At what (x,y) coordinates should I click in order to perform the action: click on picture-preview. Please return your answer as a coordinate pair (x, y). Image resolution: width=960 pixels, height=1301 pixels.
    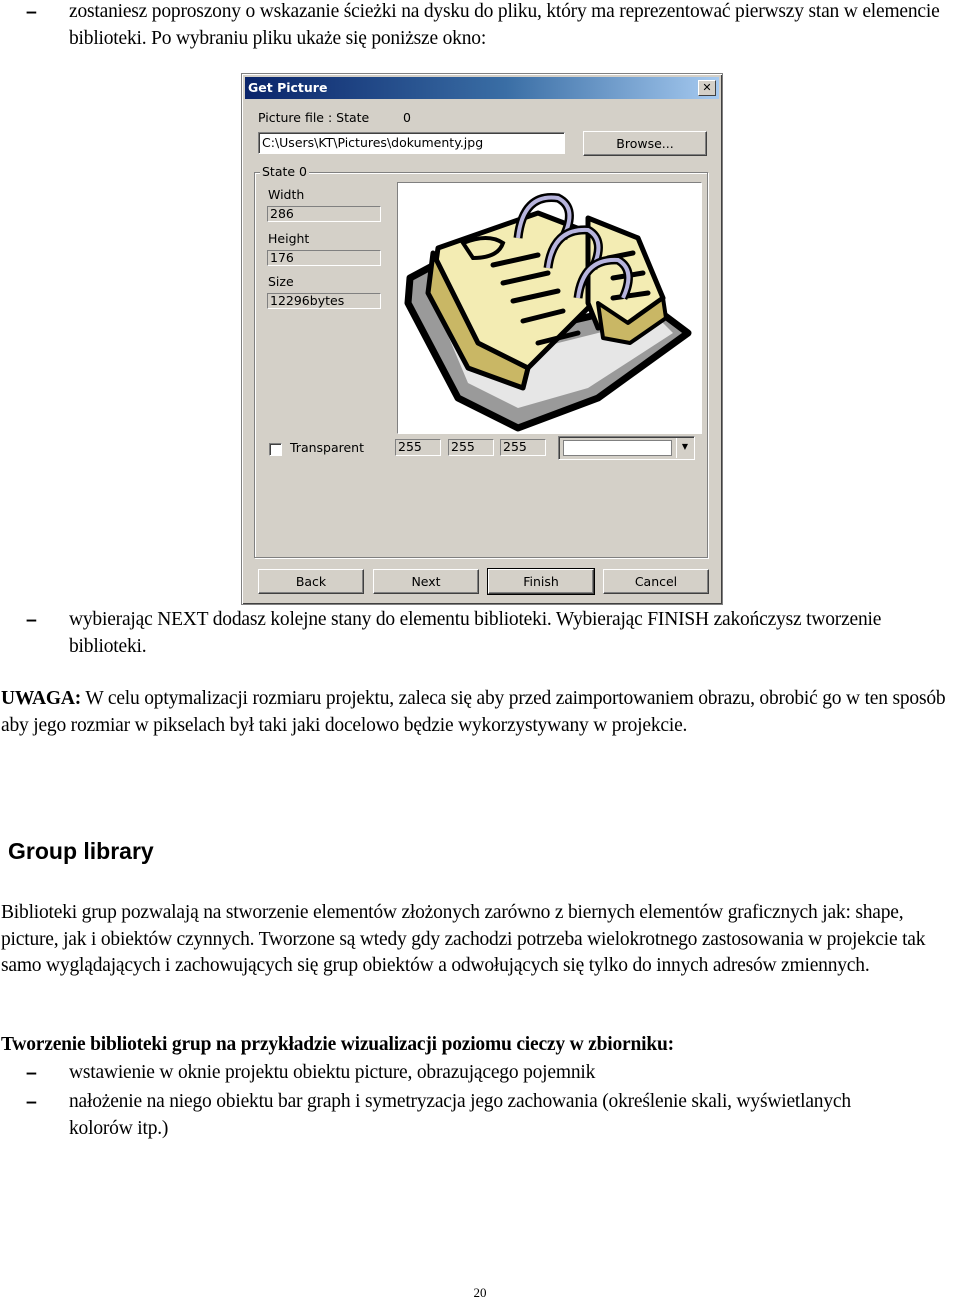
    Looking at the image, I should click on (549, 308).